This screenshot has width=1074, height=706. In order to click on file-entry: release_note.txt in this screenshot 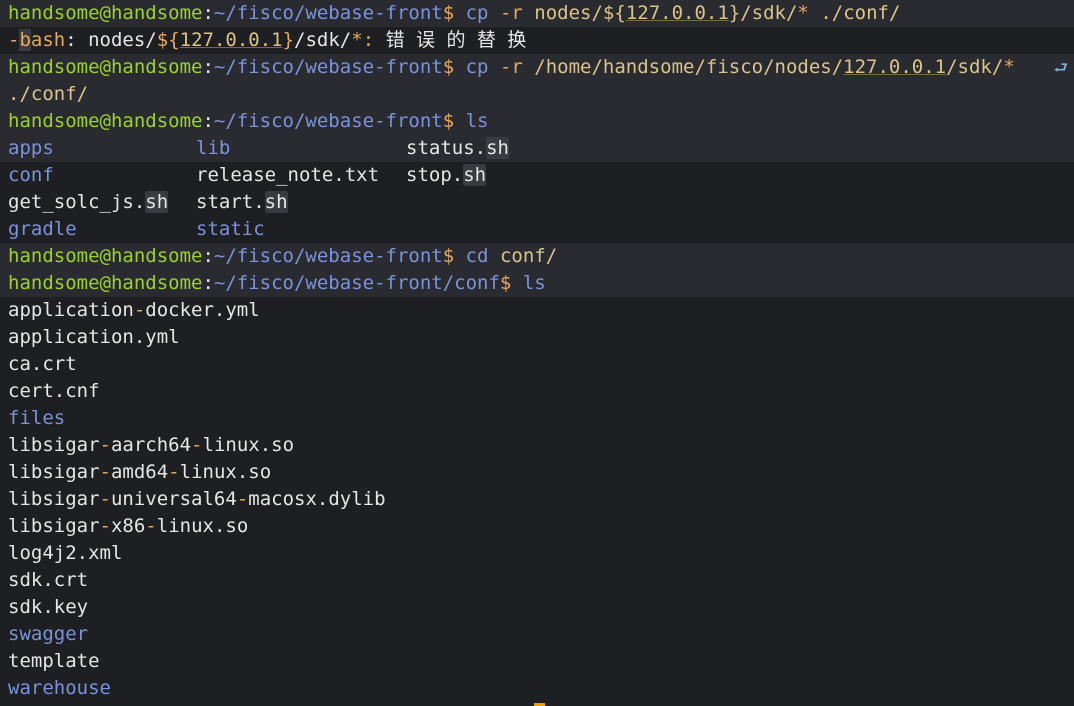, I will do `click(288, 175)`.